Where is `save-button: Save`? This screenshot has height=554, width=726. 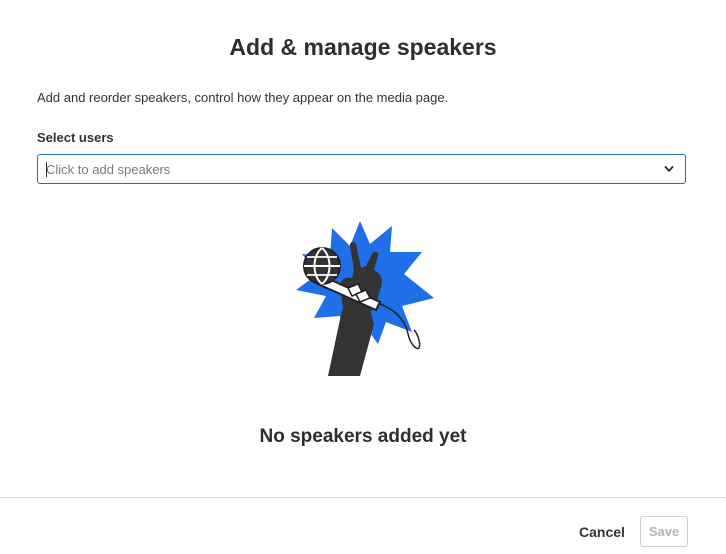
save-button: Save is located at coordinates (664, 531).